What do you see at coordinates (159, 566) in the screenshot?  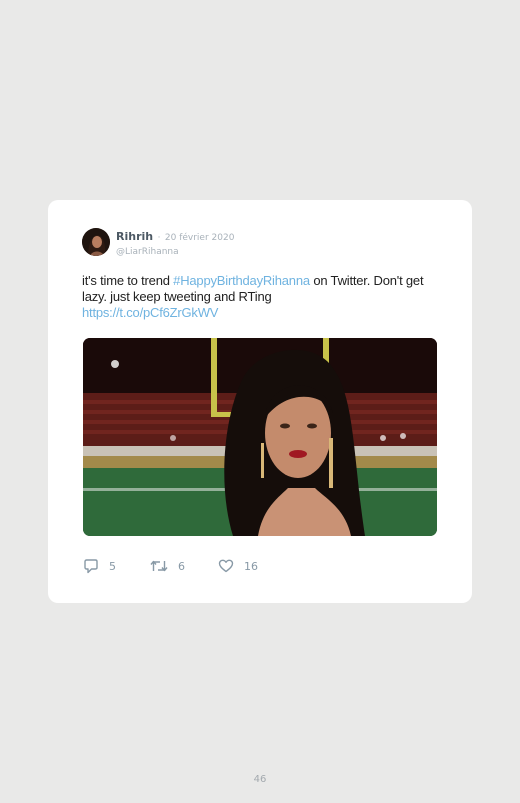 I see `retweet-icon` at bounding box center [159, 566].